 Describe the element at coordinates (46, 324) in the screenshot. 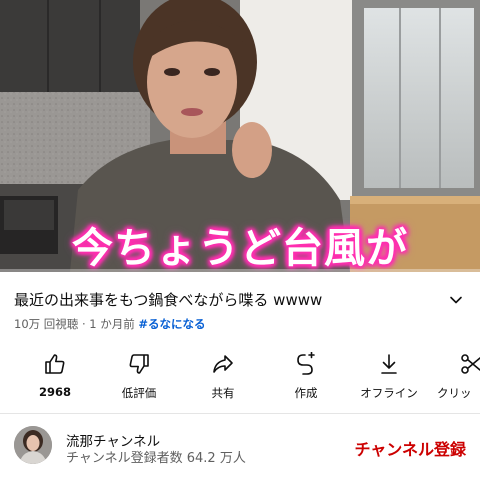

I see `view-count: 10万 回視聴` at that location.